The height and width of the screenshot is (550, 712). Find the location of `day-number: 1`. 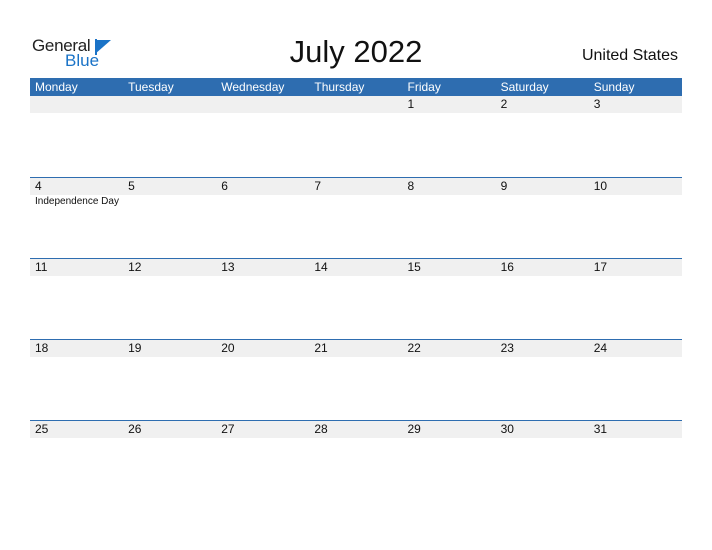

day-number: 1 is located at coordinates (411, 104).